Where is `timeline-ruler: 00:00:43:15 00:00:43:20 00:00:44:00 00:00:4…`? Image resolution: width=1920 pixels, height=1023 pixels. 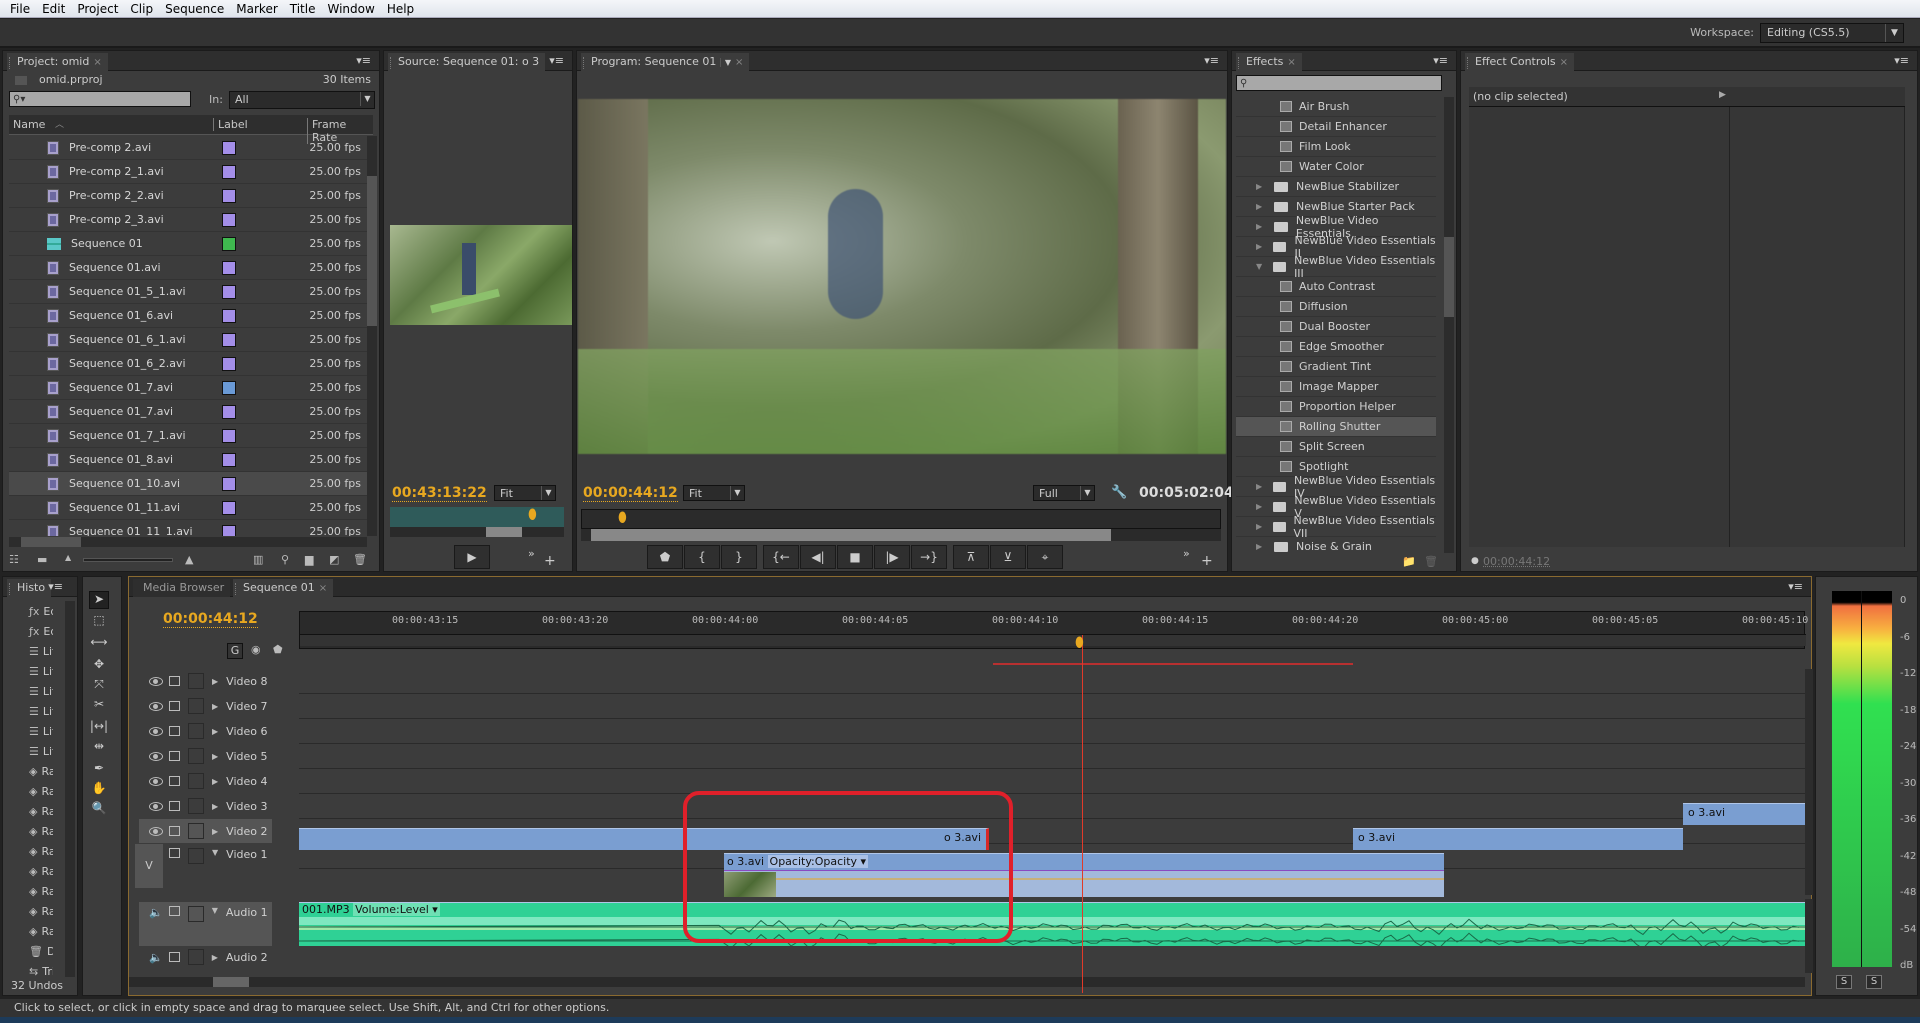 timeline-ruler: 00:00:43:15 00:00:43:20 00:00:44:00 00:00:4… is located at coordinates (1053, 630).